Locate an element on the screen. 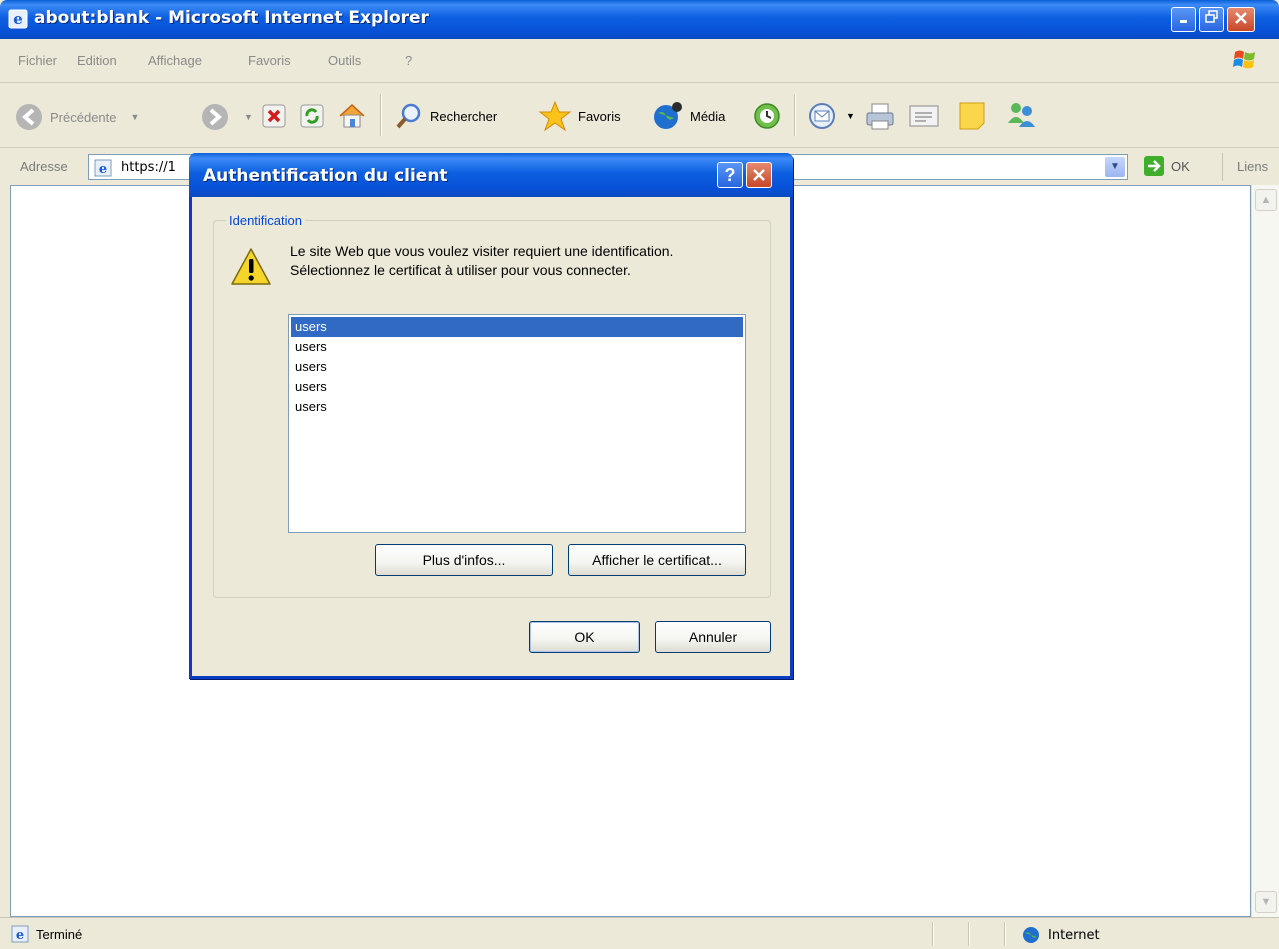  status-bar: e Terminé Internet is located at coordinates (639, 933).